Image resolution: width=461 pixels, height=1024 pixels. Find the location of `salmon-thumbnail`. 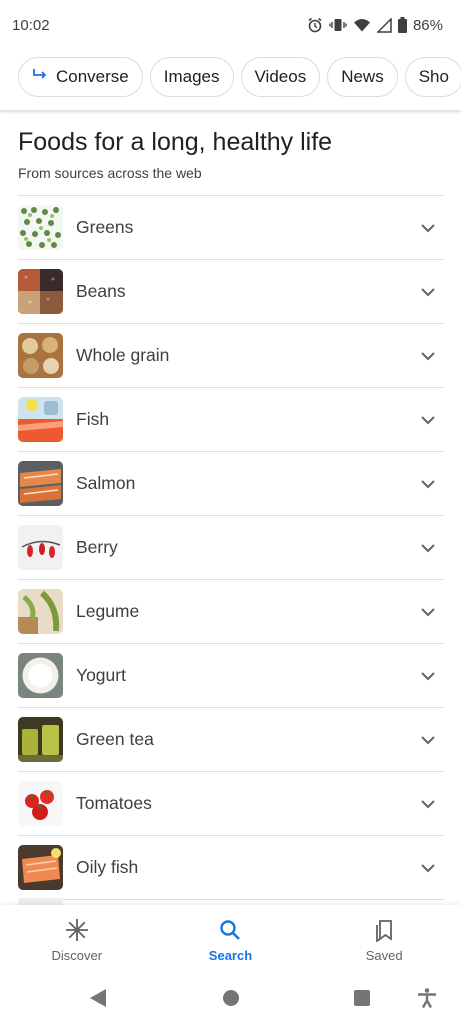

salmon-thumbnail is located at coordinates (40, 483).